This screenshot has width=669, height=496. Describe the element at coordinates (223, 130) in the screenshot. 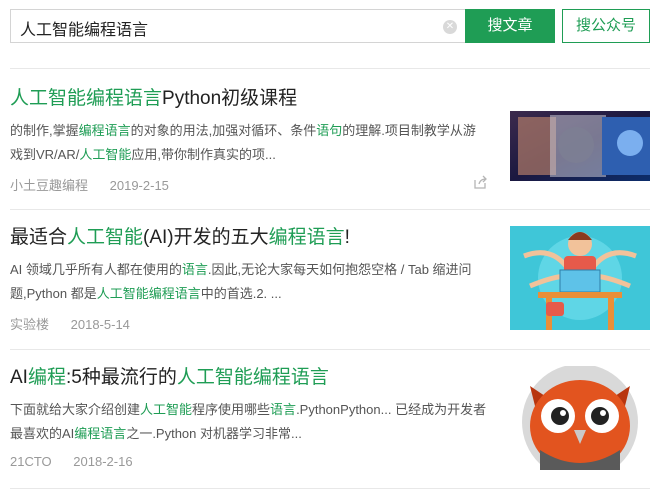

I see `snippet-text: 的对象的用法,加强对循环、条件` at that location.